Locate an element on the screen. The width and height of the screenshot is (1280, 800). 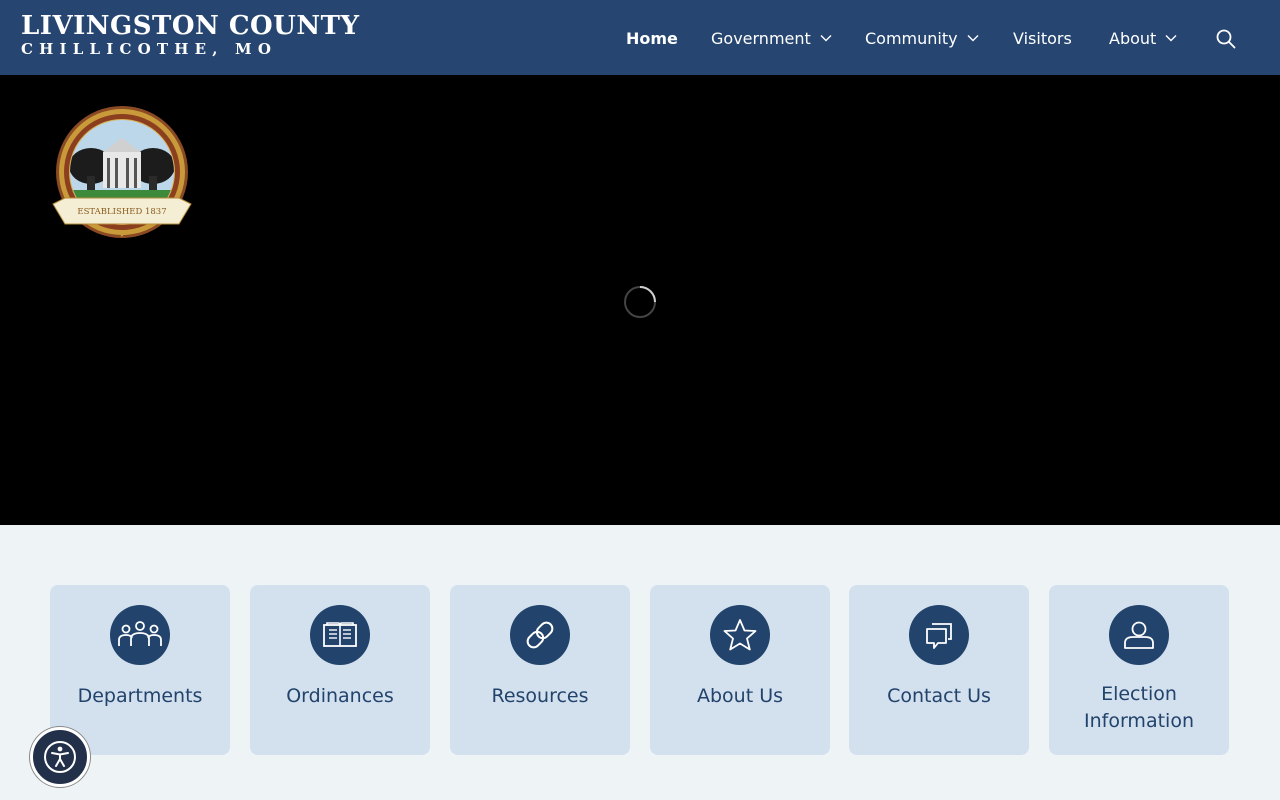
people-group-icon is located at coordinates (140, 635).